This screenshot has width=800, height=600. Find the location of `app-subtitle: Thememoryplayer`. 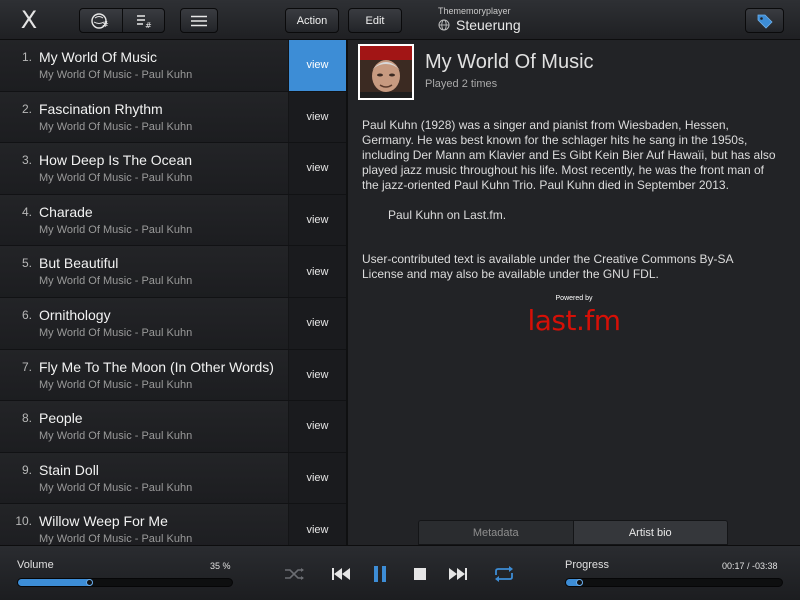

app-subtitle: Thememoryplayer is located at coordinates (474, 11).